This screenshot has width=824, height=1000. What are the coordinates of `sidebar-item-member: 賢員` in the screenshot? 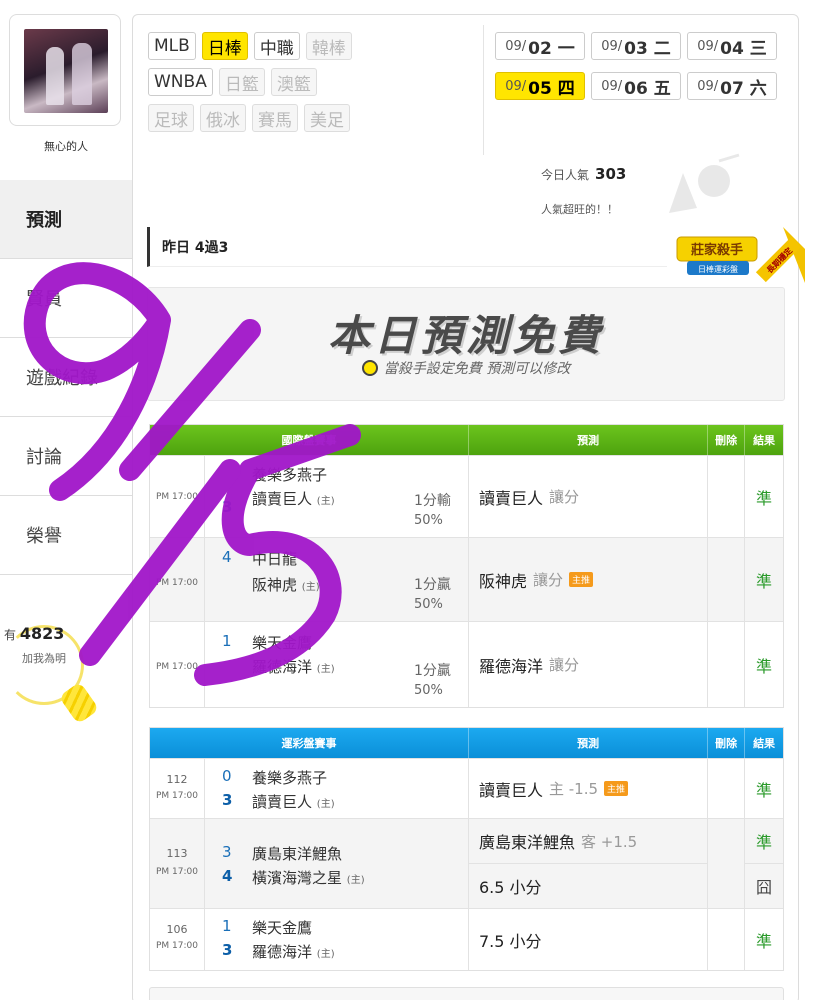 It's located at (66, 298).